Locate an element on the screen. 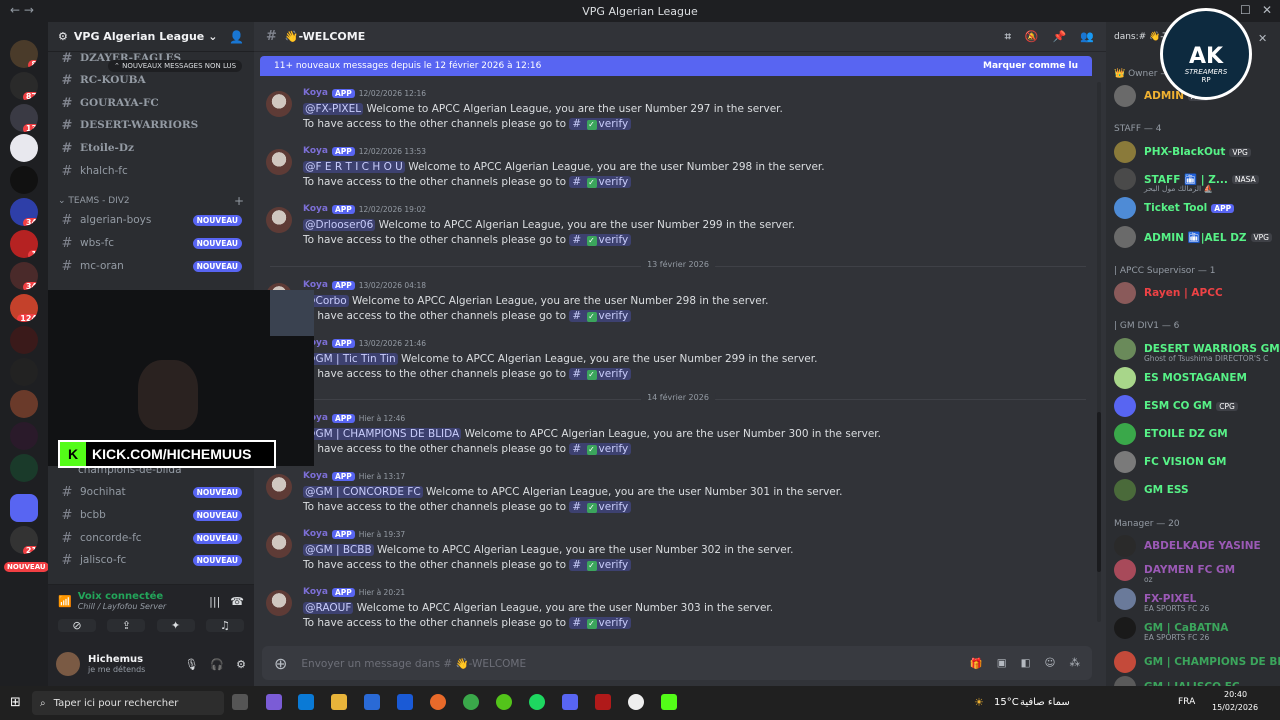 Image resolution: width=1280 pixels, height=720 pixels. back-forward-icon: ← → is located at coordinates (22, 10).